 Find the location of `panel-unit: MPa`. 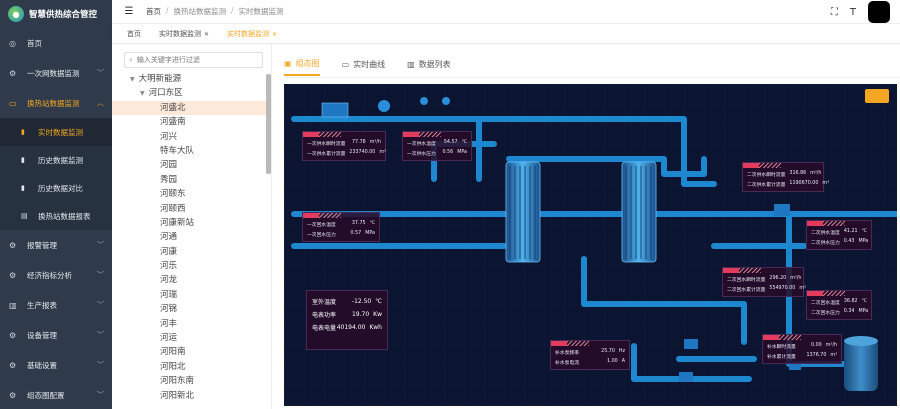

panel-unit: MPa is located at coordinates (863, 241).